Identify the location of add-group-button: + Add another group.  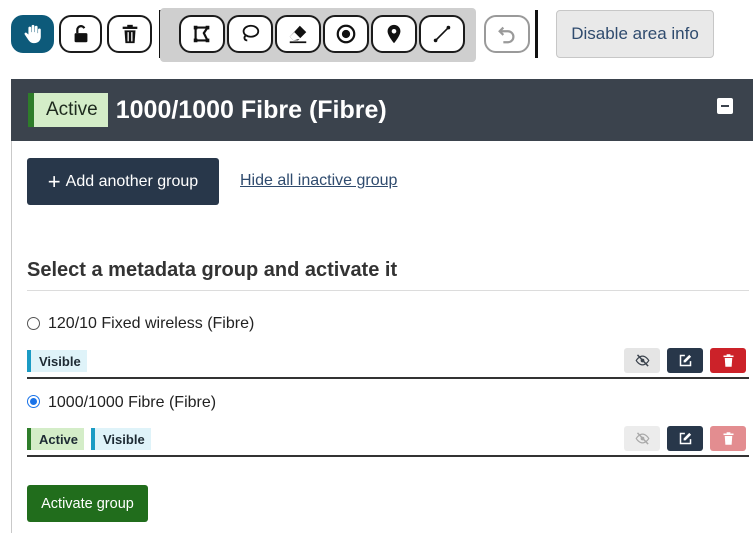
(123, 181).